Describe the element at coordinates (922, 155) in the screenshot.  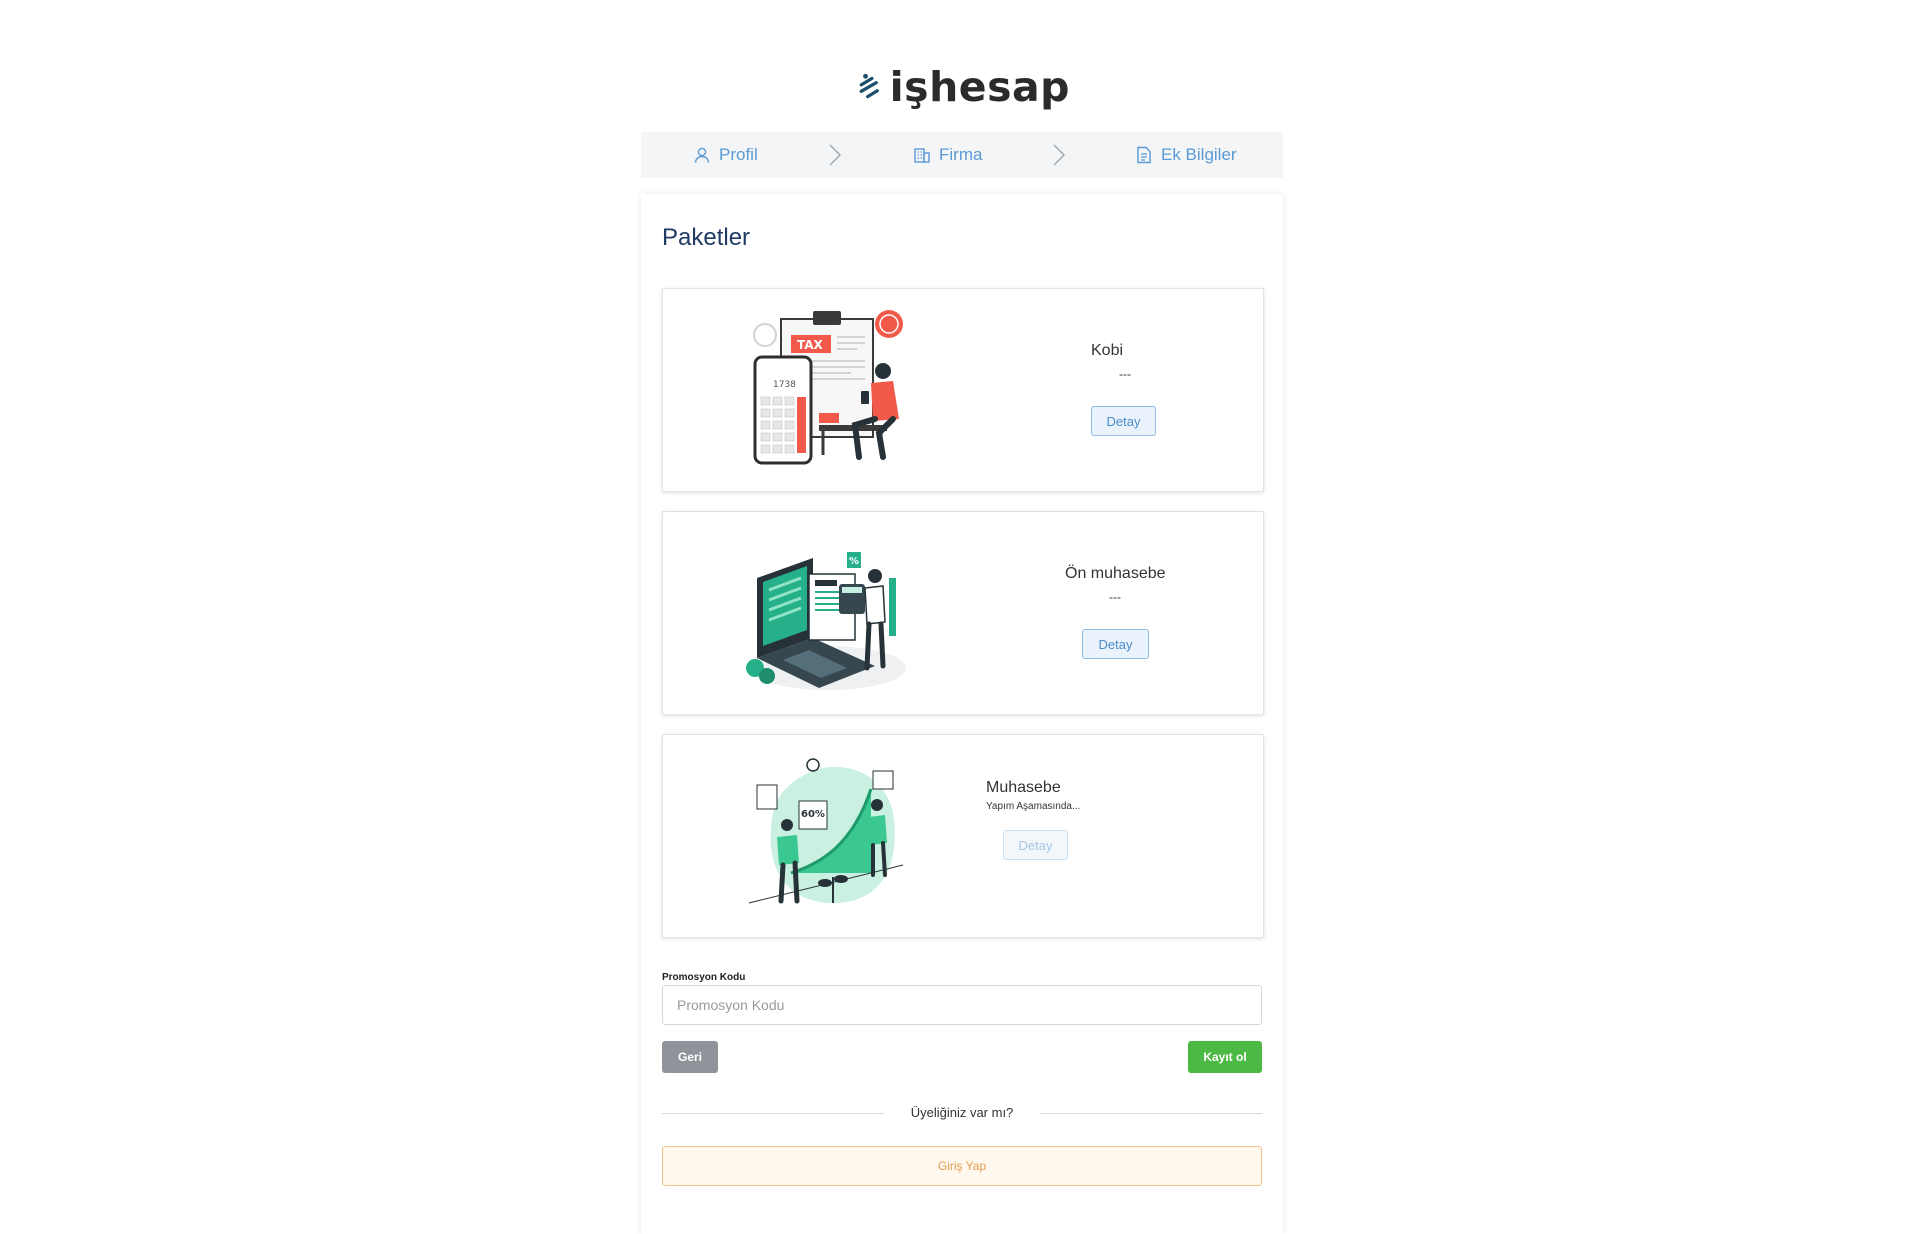
I see `building-icon` at that location.